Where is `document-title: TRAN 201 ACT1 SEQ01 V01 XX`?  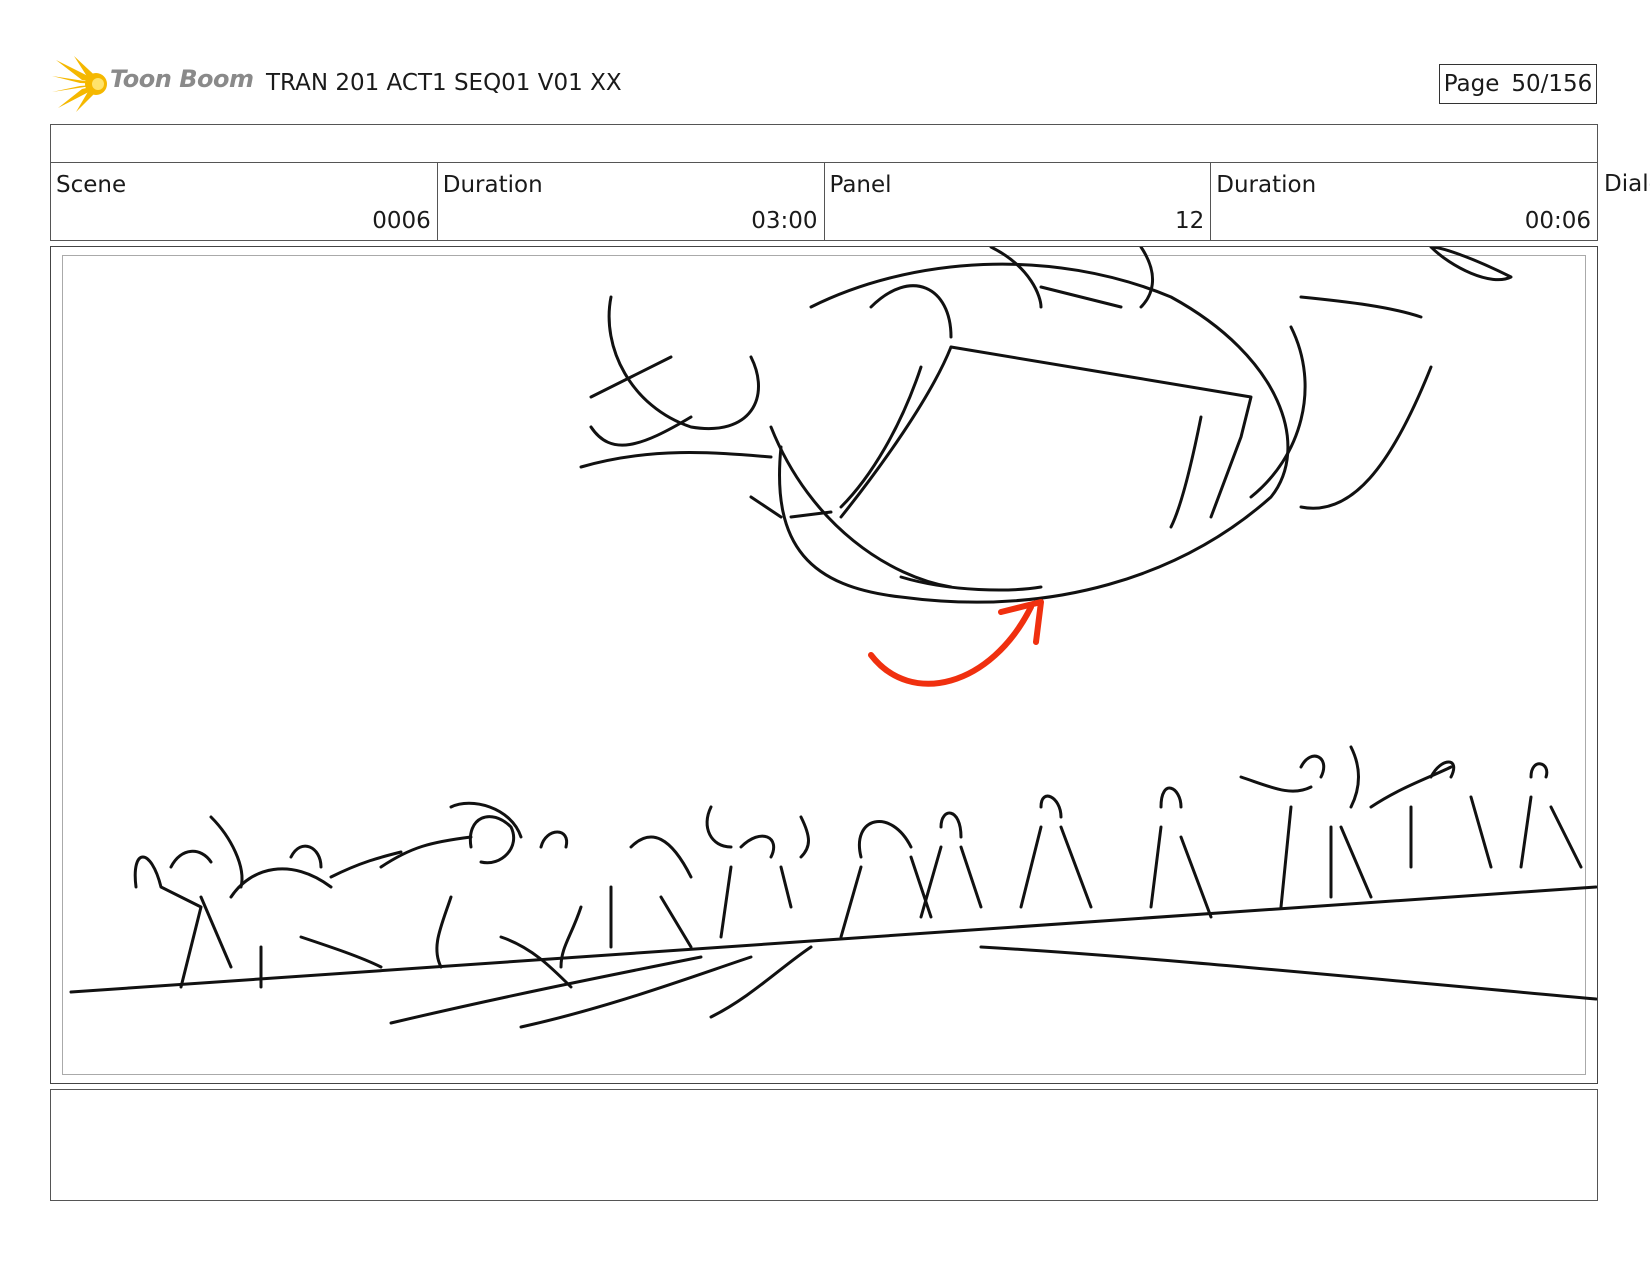
document-title: TRAN 201 ACT1 SEQ01 V01 XX is located at coordinates (444, 83).